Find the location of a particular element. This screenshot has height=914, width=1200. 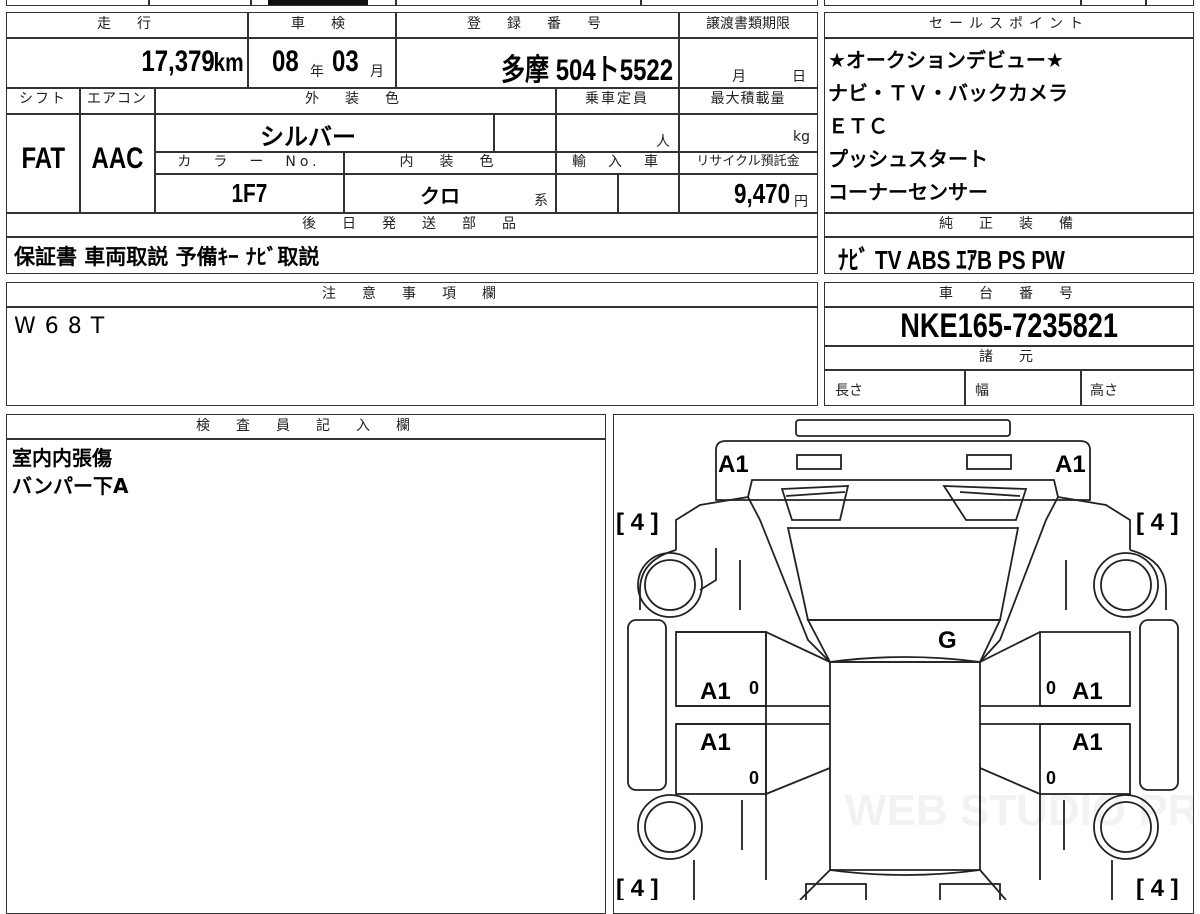

header-max-load: 最大積載量 is located at coordinates (748, 99).